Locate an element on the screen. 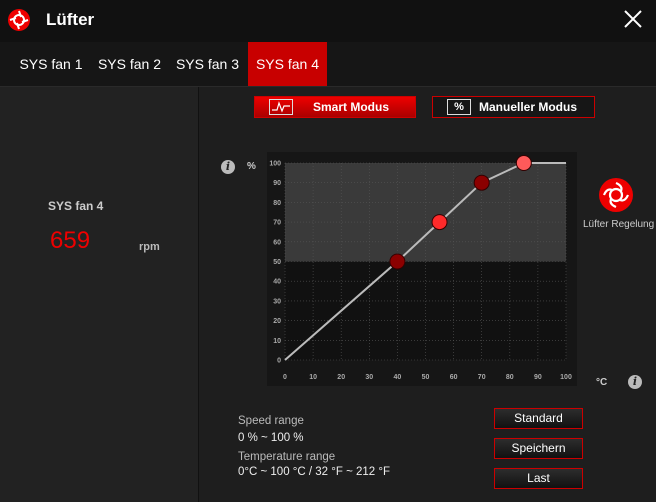 This screenshot has height=502, width=656. close-icon is located at coordinates (633, 19).